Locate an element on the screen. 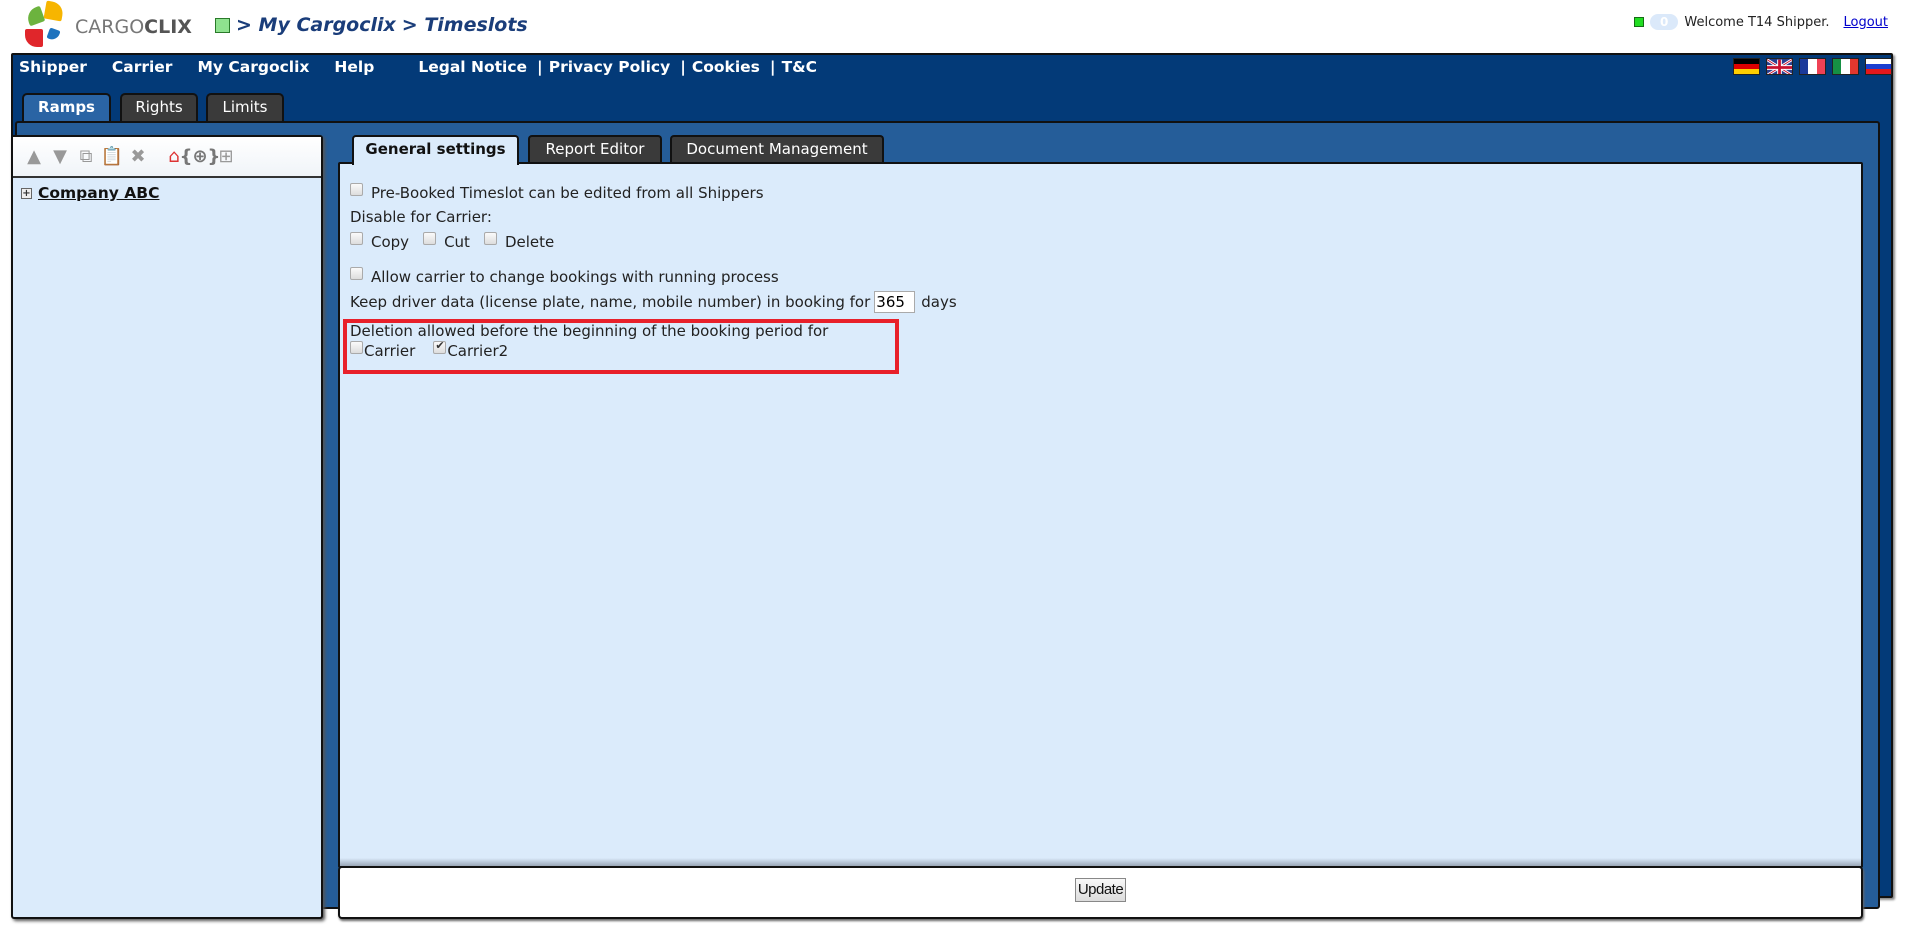 Image resolution: width=1920 pixels, height=932 pixels. menu-help: Help is located at coordinates (354, 67).